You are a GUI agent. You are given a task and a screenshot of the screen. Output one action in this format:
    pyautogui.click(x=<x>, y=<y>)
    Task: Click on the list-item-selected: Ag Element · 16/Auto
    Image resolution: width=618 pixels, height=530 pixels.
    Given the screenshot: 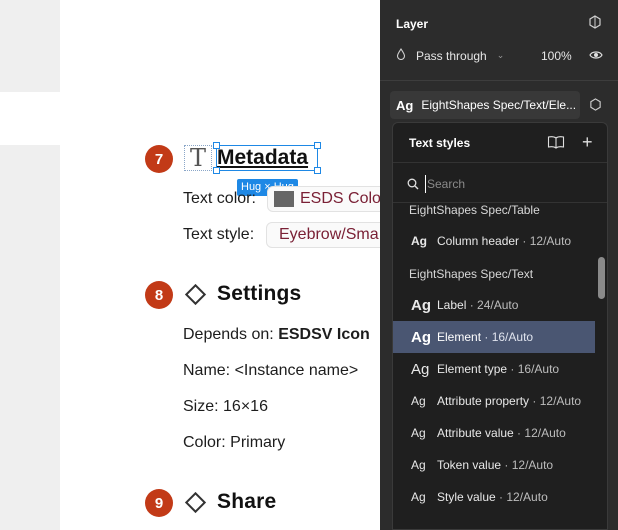 What is the action you would take?
    pyautogui.click(x=494, y=337)
    